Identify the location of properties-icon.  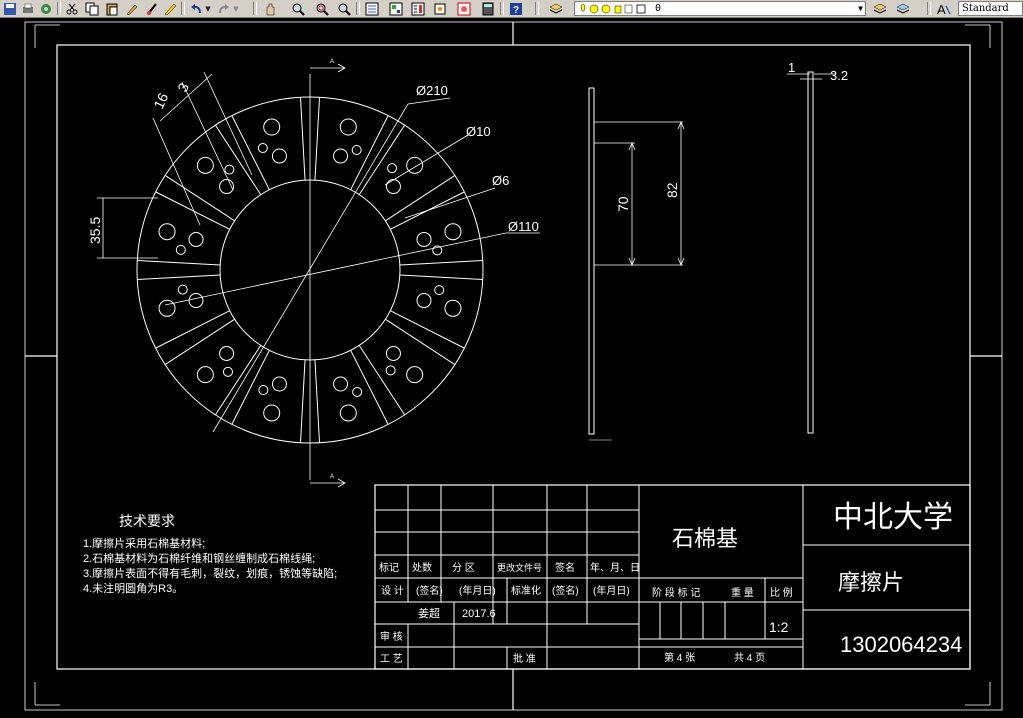
(372, 8).